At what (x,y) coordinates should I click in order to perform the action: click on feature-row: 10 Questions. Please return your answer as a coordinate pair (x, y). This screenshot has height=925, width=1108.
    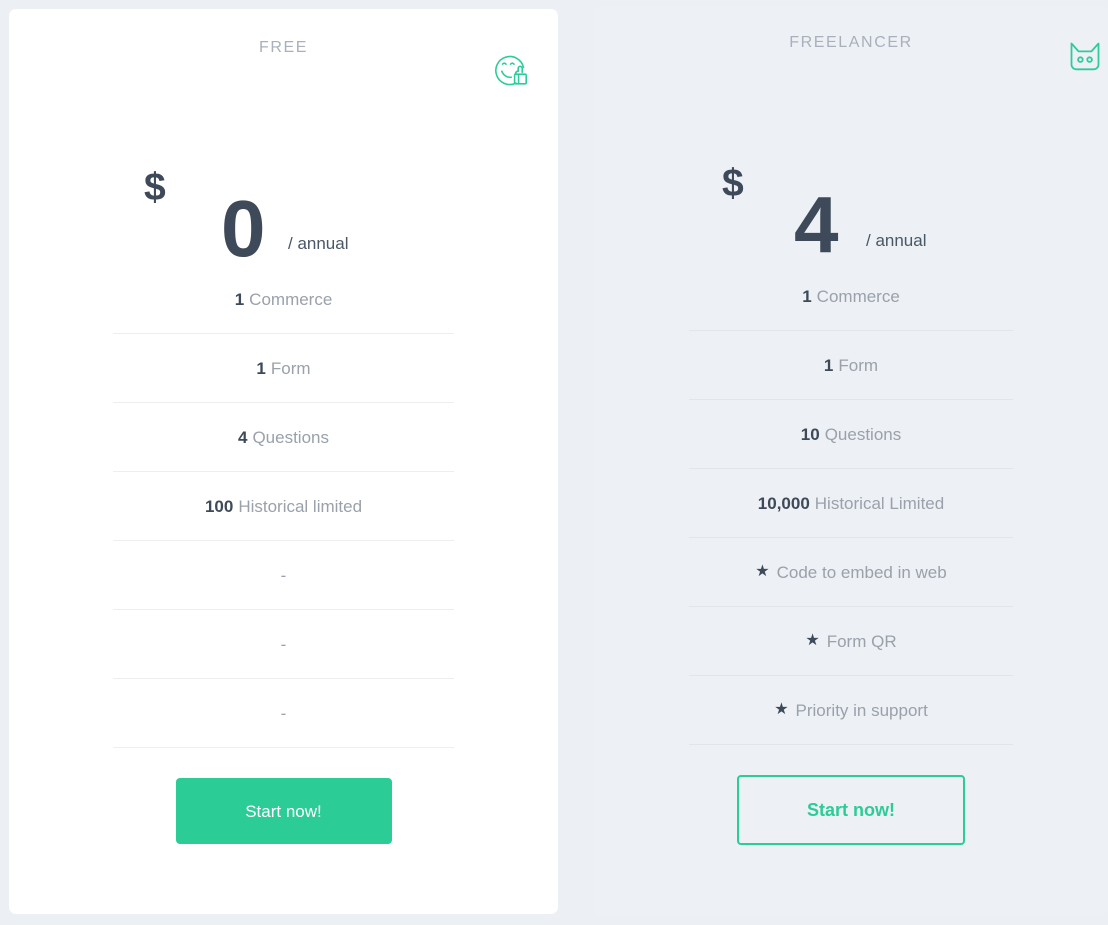
    Looking at the image, I should click on (851, 434).